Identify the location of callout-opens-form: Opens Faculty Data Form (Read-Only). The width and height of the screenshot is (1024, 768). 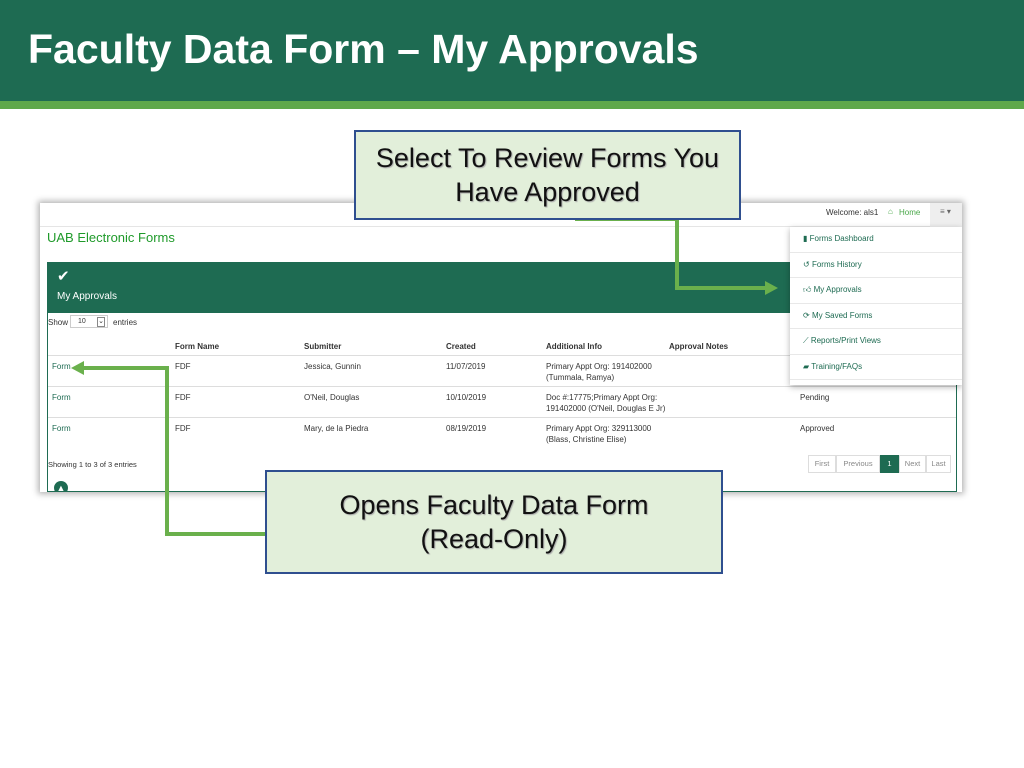
(494, 522).